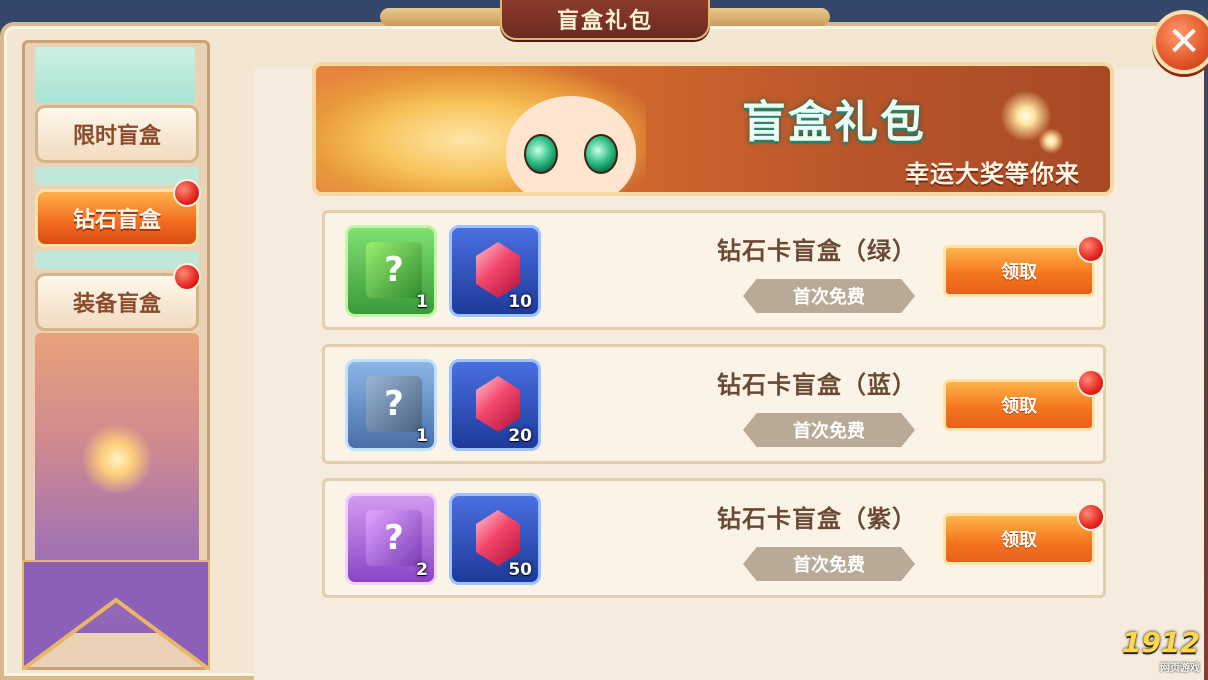 The width and height of the screenshot is (1208, 680). What do you see at coordinates (116, 220) in the screenshot?
I see `tab-label: 钻石盲盒` at bounding box center [116, 220].